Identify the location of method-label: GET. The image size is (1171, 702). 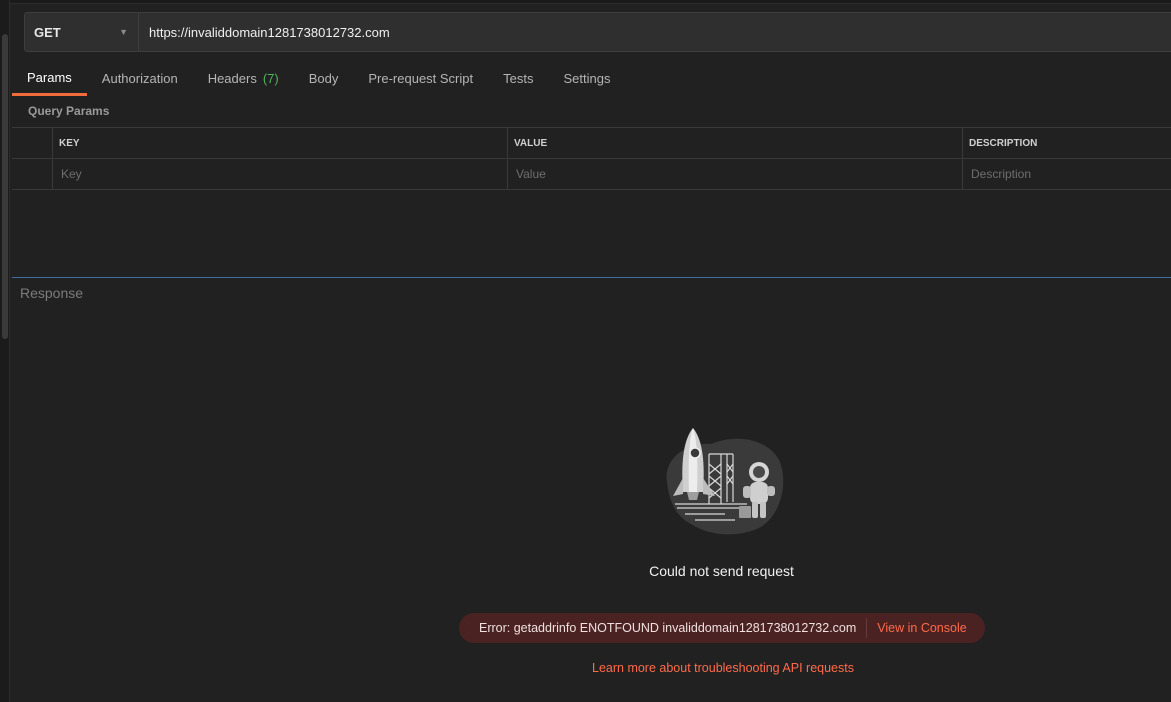
(47, 32).